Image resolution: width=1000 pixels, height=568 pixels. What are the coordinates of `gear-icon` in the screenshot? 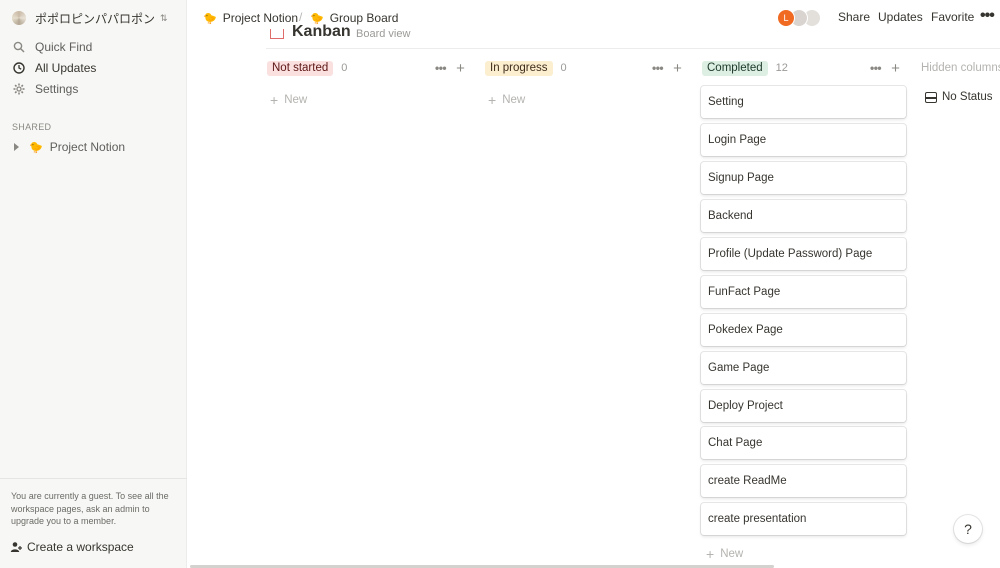 It's located at (19, 89).